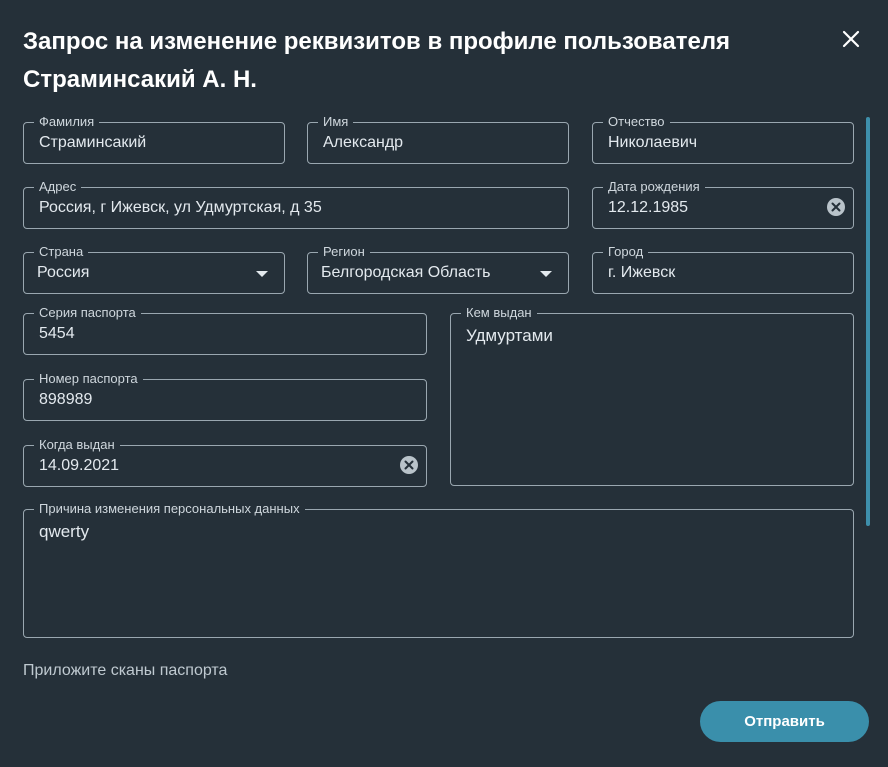  I want to click on close-icon, so click(851, 39).